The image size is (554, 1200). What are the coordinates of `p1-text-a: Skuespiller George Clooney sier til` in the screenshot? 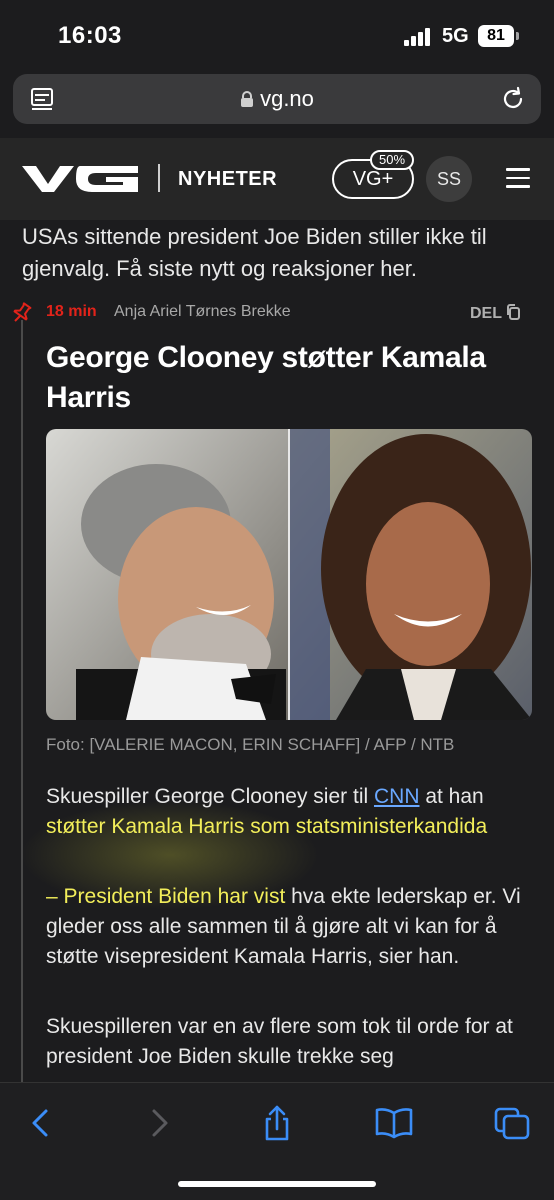 It's located at (210, 796).